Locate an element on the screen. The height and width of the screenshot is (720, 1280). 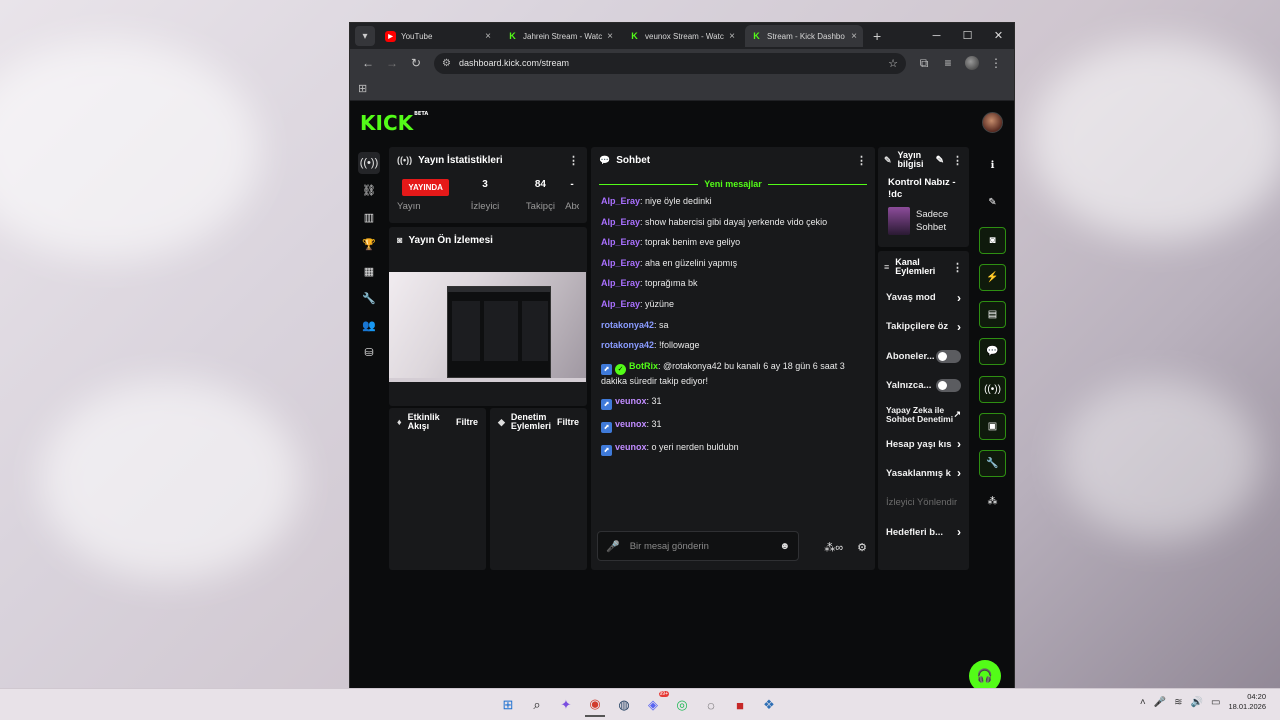
chat-message: Alp_Eray: aha en güzelini yapmış is located at coordinates (733, 263).